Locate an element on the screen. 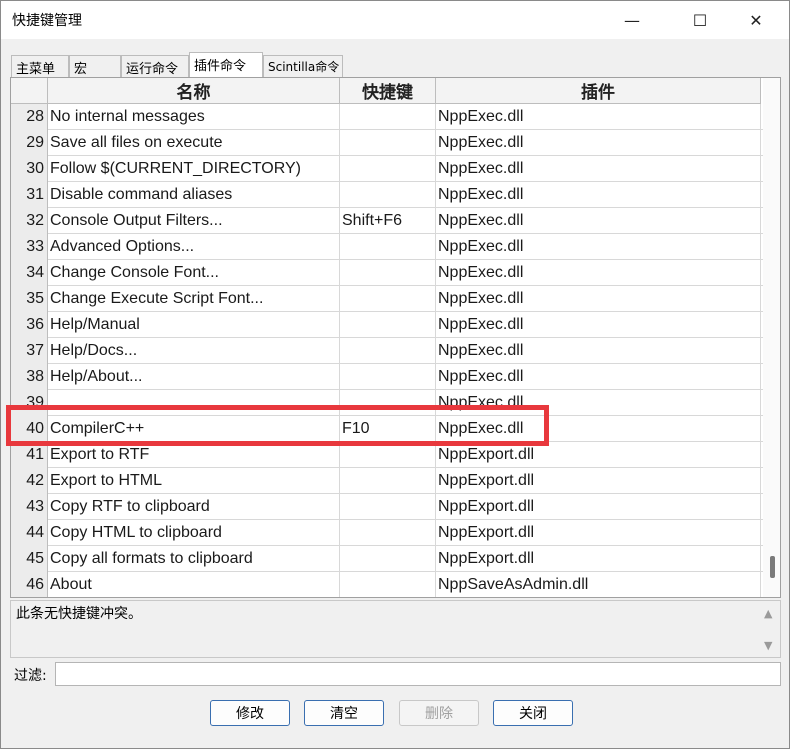 This screenshot has width=790, height=749. row-command-name: Copy RTF to clipboard is located at coordinates (194, 507).